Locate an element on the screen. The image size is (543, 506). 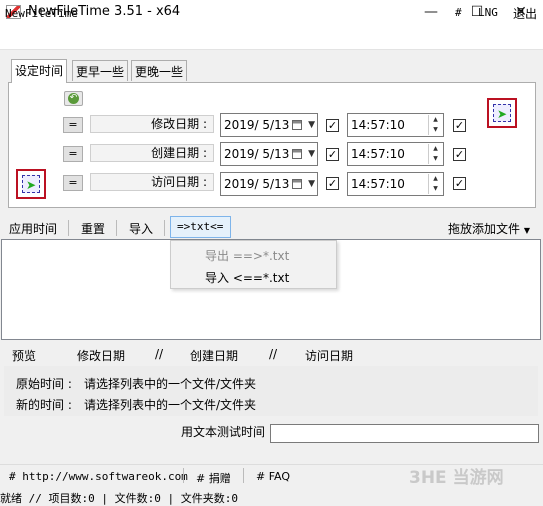
preview-label: 预览 is located at coordinates (24, 356).